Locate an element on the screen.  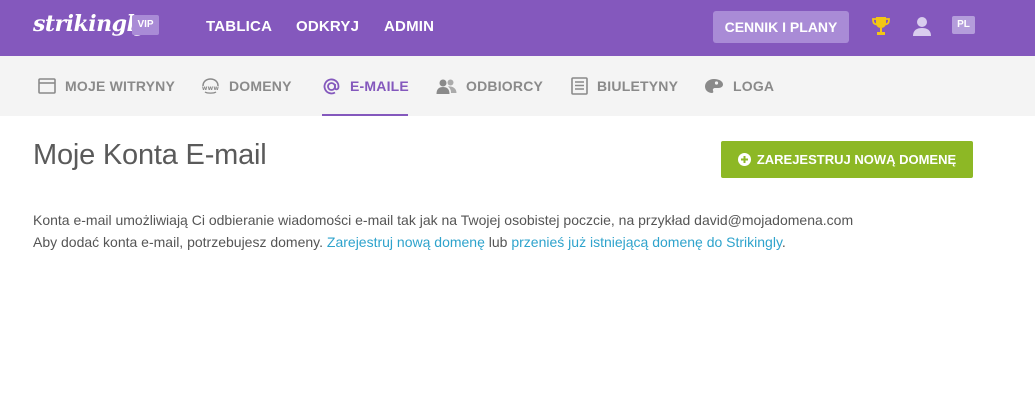
page-title: Moje Konta E-mail is located at coordinates (150, 155).